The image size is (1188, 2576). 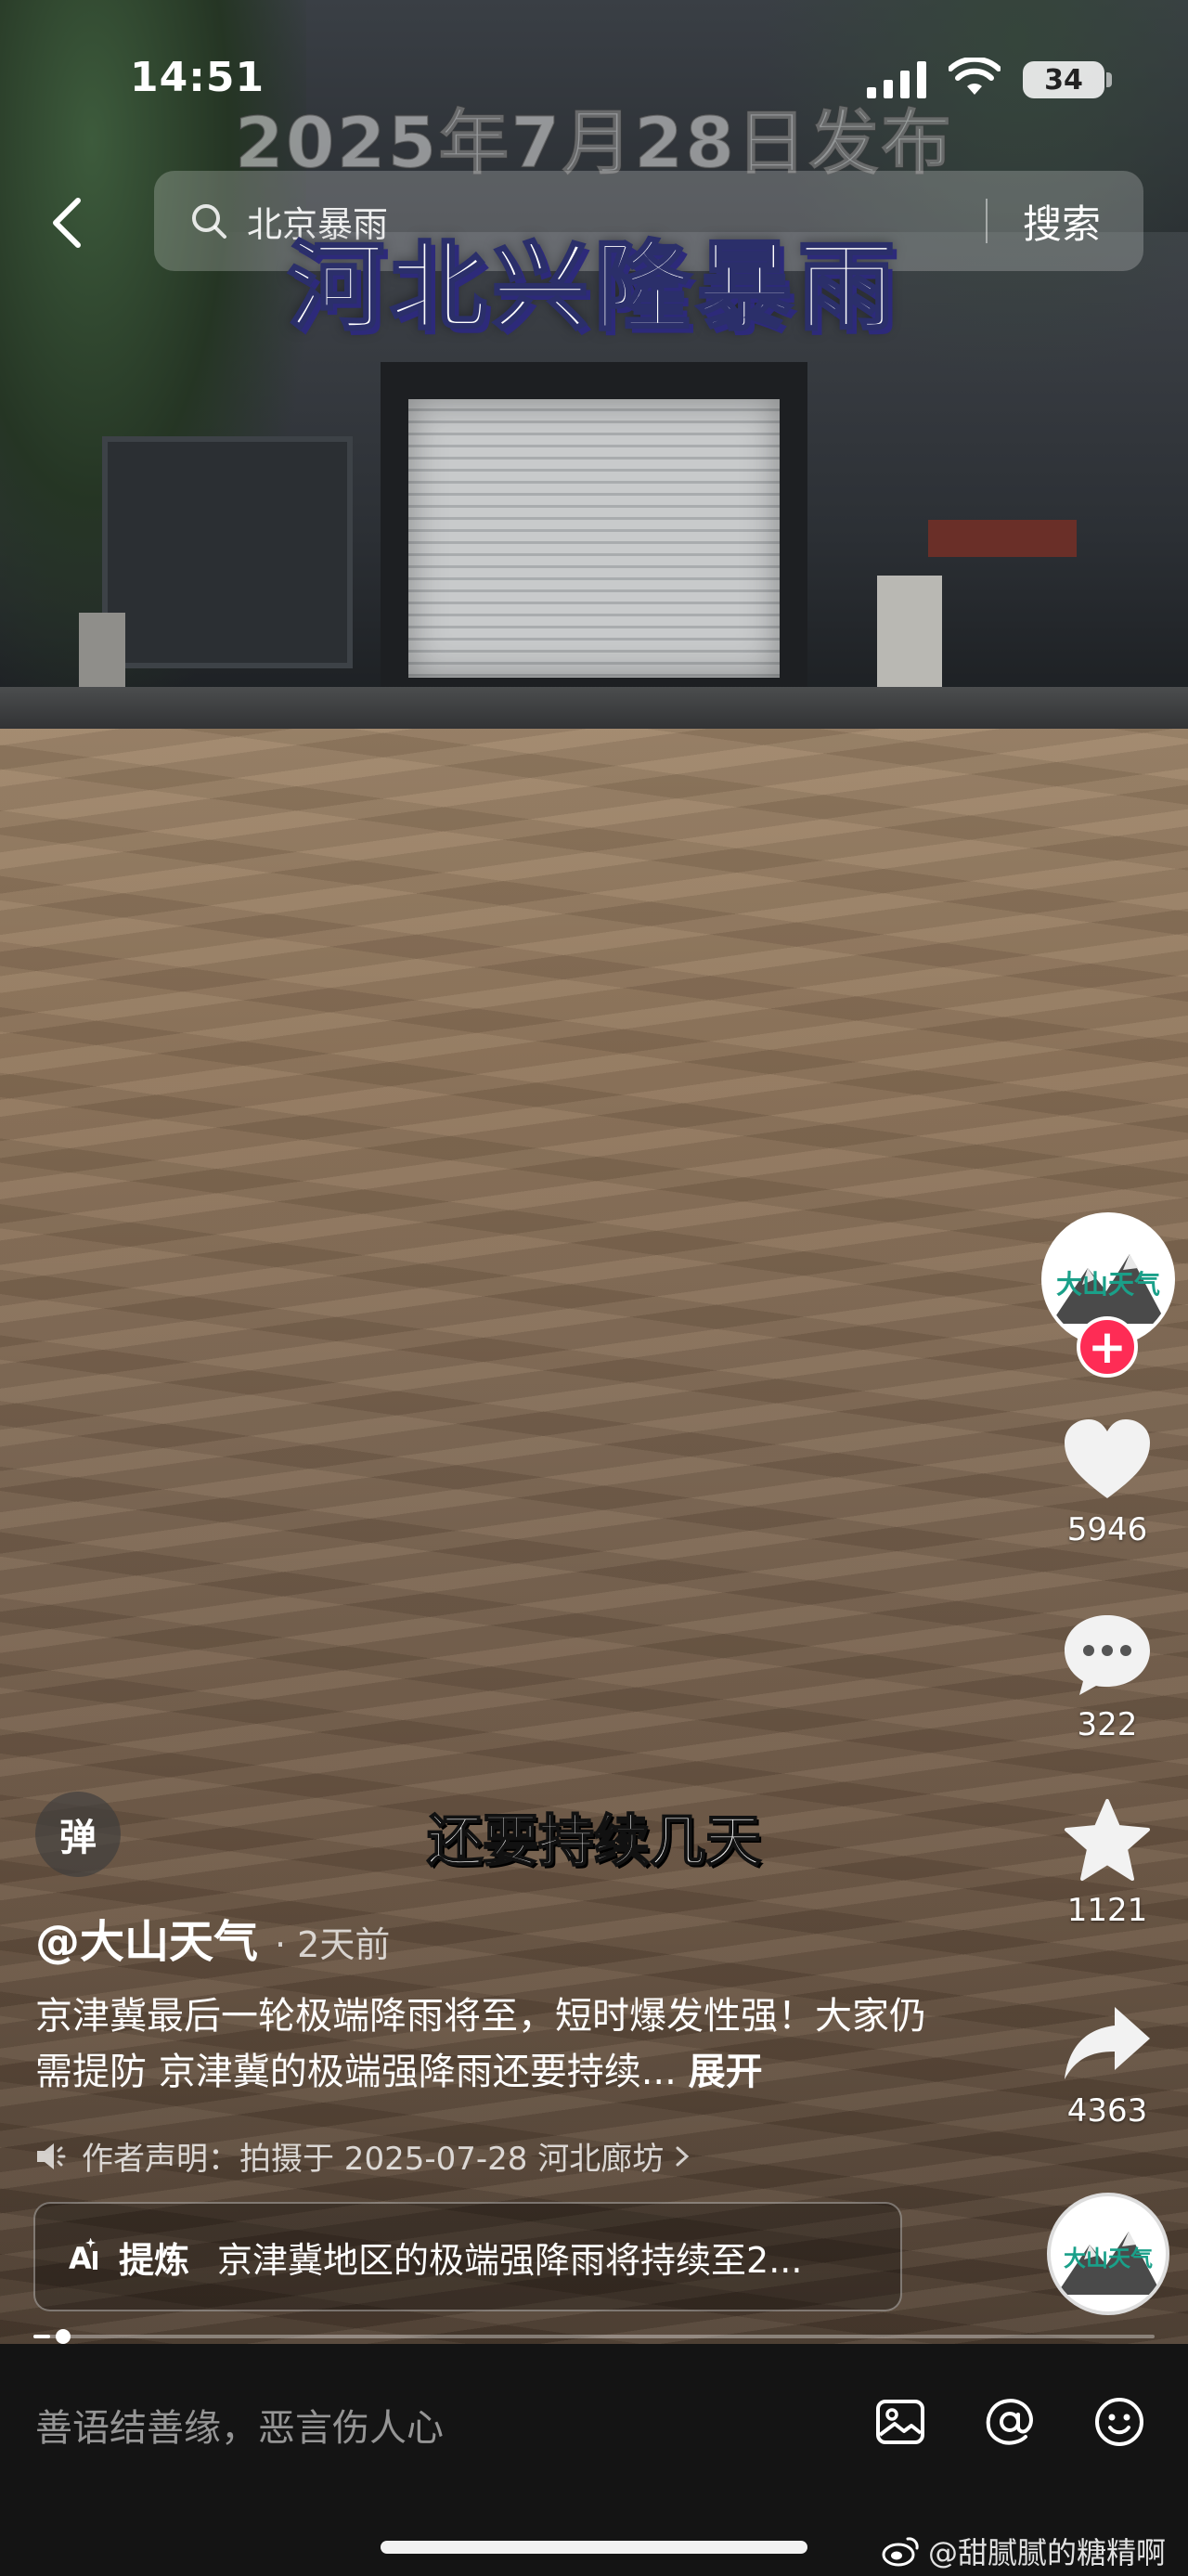 I want to click on favorite-button: 1121, so click(x=1107, y=1863).